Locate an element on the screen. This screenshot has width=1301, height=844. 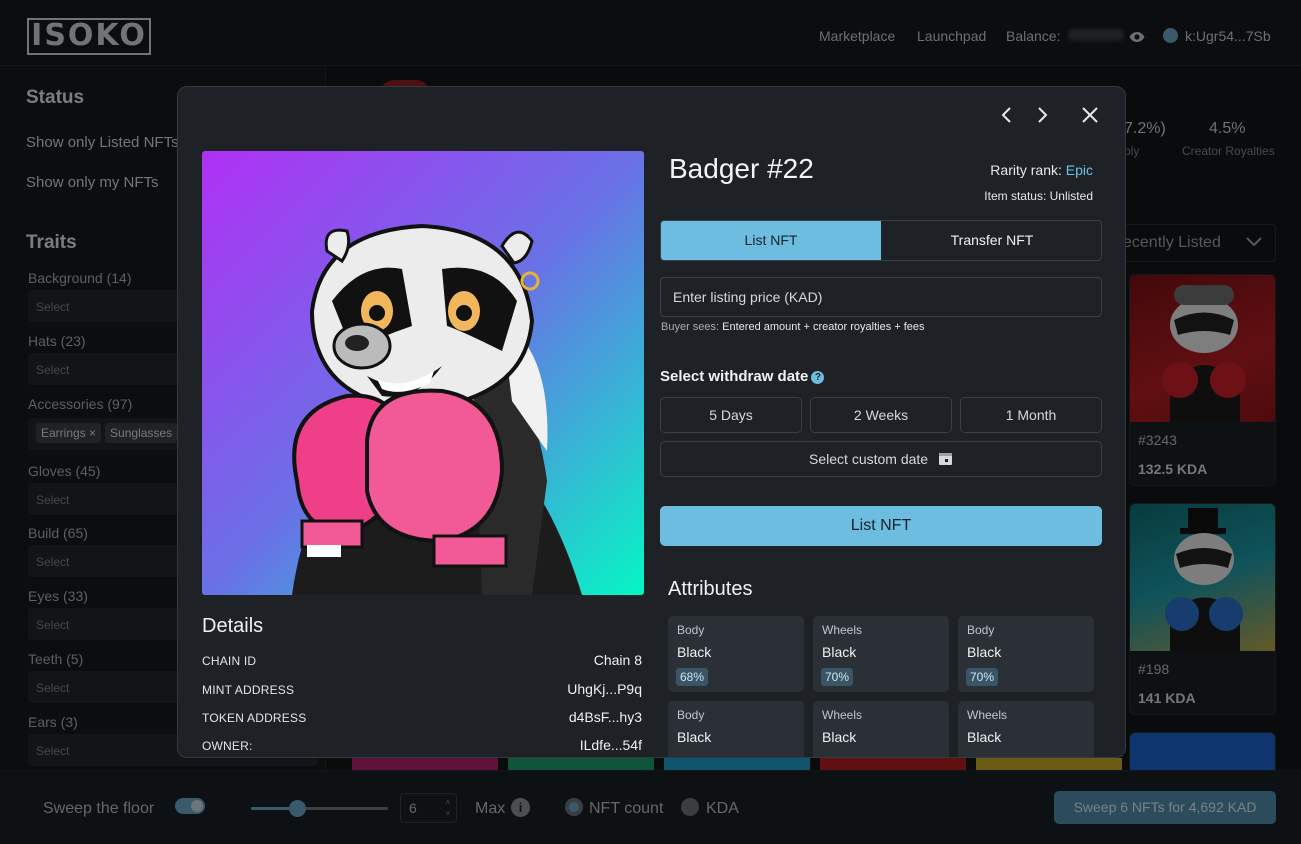
tab-transfer-nft: Transfer NFT is located at coordinates (991, 240).